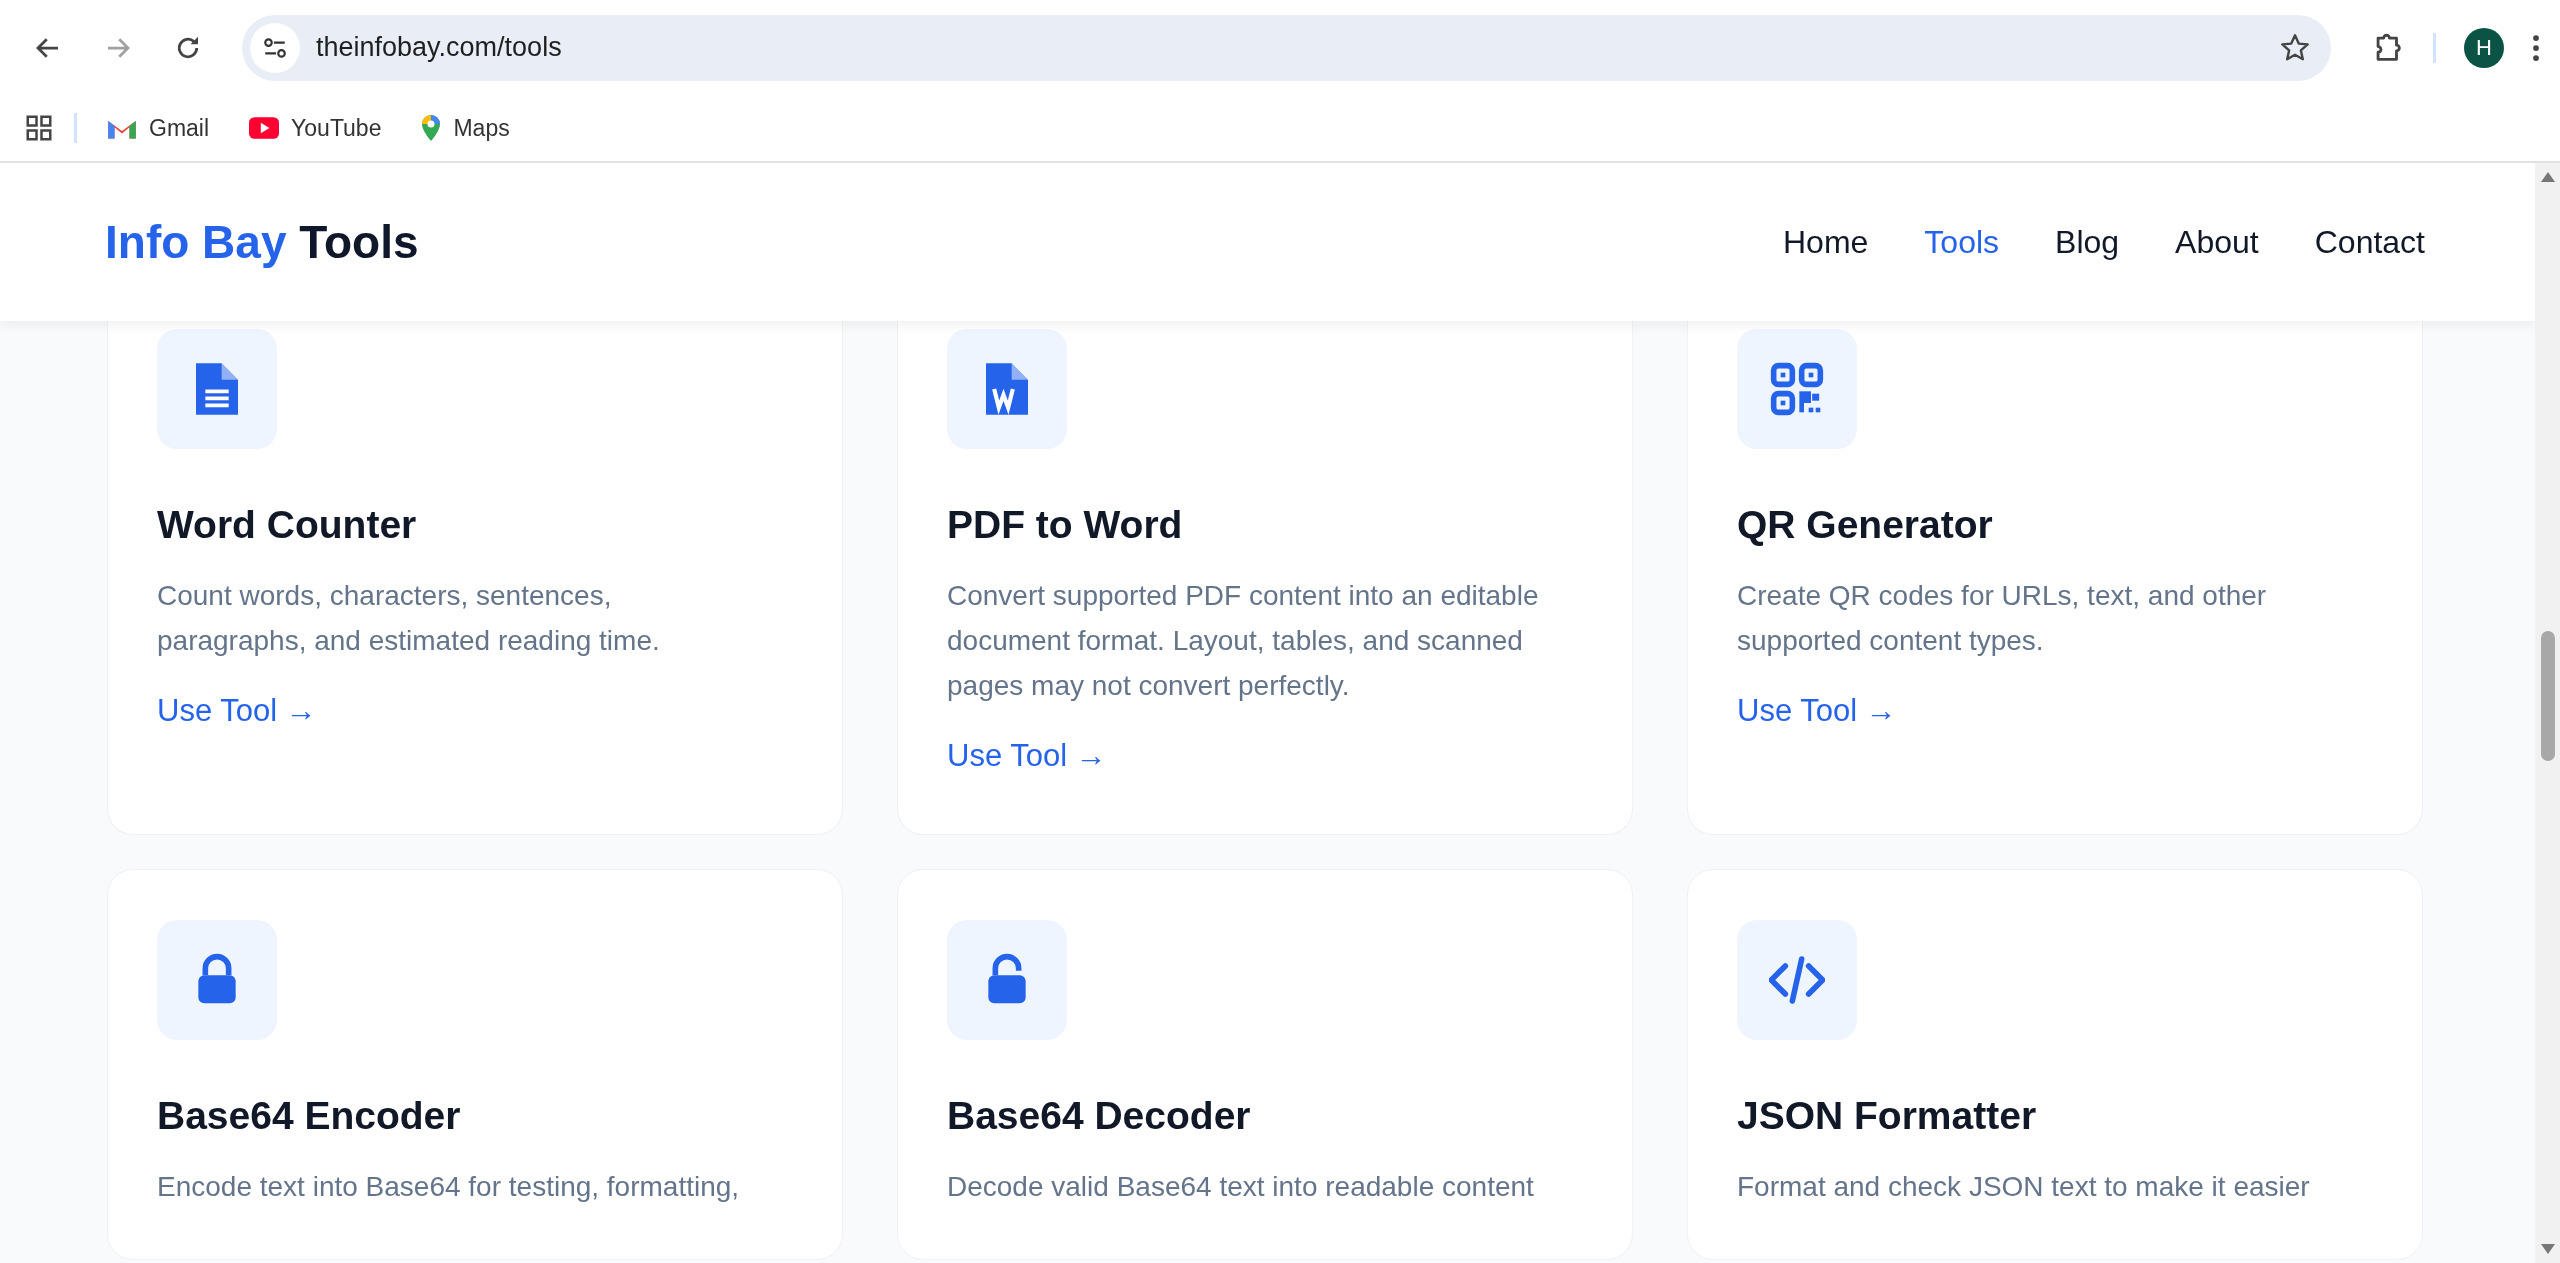 The width and height of the screenshot is (2560, 1263). Describe the element at coordinates (439, 47) in the screenshot. I see `url-text: theinfobay.com/tools` at that location.